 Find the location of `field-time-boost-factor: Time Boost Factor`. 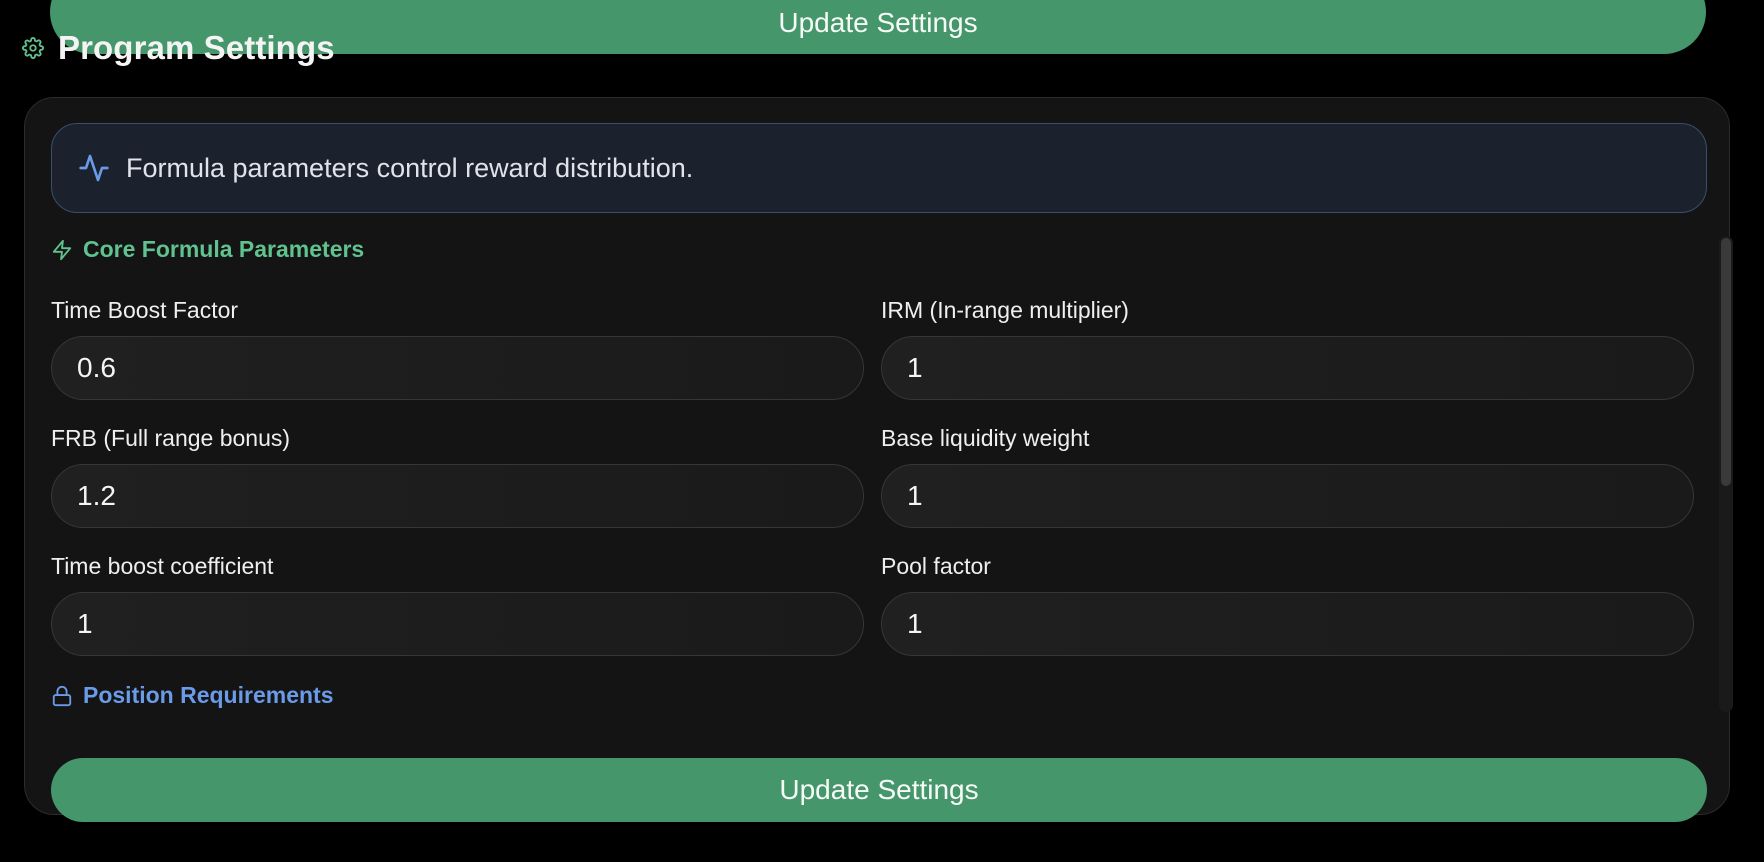

field-time-boost-factor: Time Boost Factor is located at coordinates (457, 348).